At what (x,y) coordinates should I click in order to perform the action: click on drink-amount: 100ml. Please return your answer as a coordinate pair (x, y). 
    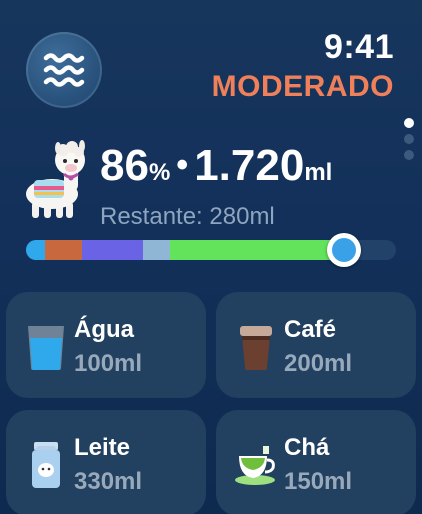
    Looking at the image, I should click on (108, 363).